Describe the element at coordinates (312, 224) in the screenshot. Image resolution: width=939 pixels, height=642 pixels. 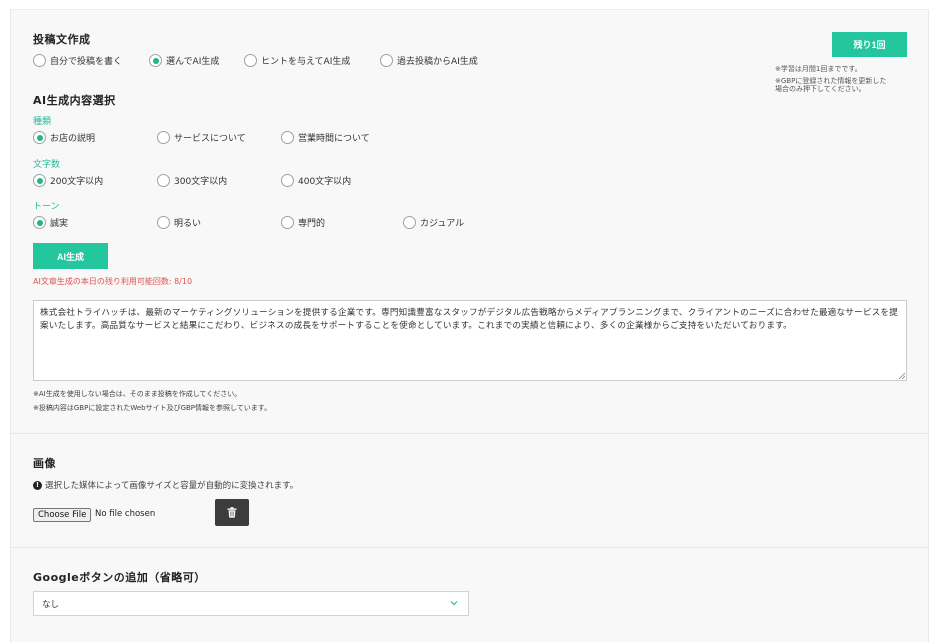
I see `tone-option-label: 専門的` at that location.